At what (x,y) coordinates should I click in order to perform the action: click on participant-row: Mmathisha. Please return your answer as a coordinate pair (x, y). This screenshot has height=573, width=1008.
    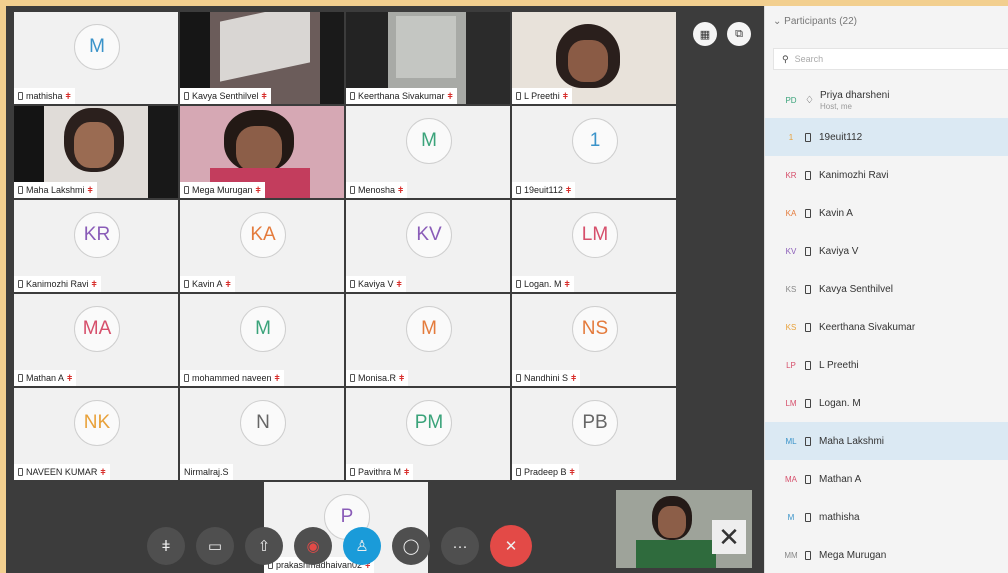
    Looking at the image, I should click on (886, 517).